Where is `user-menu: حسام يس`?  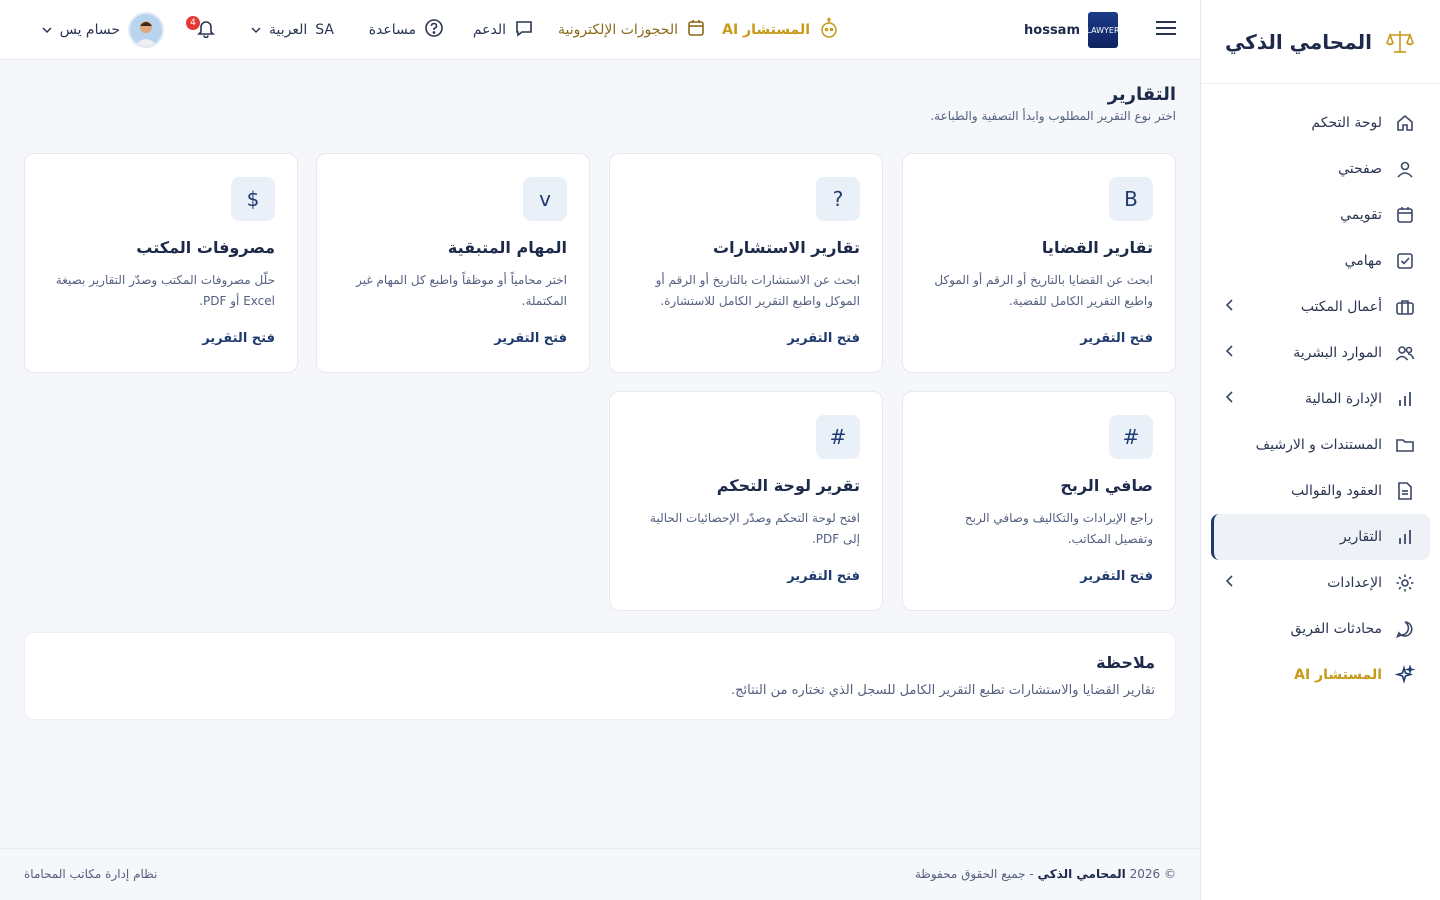
user-menu: حسام يس is located at coordinates (103, 30).